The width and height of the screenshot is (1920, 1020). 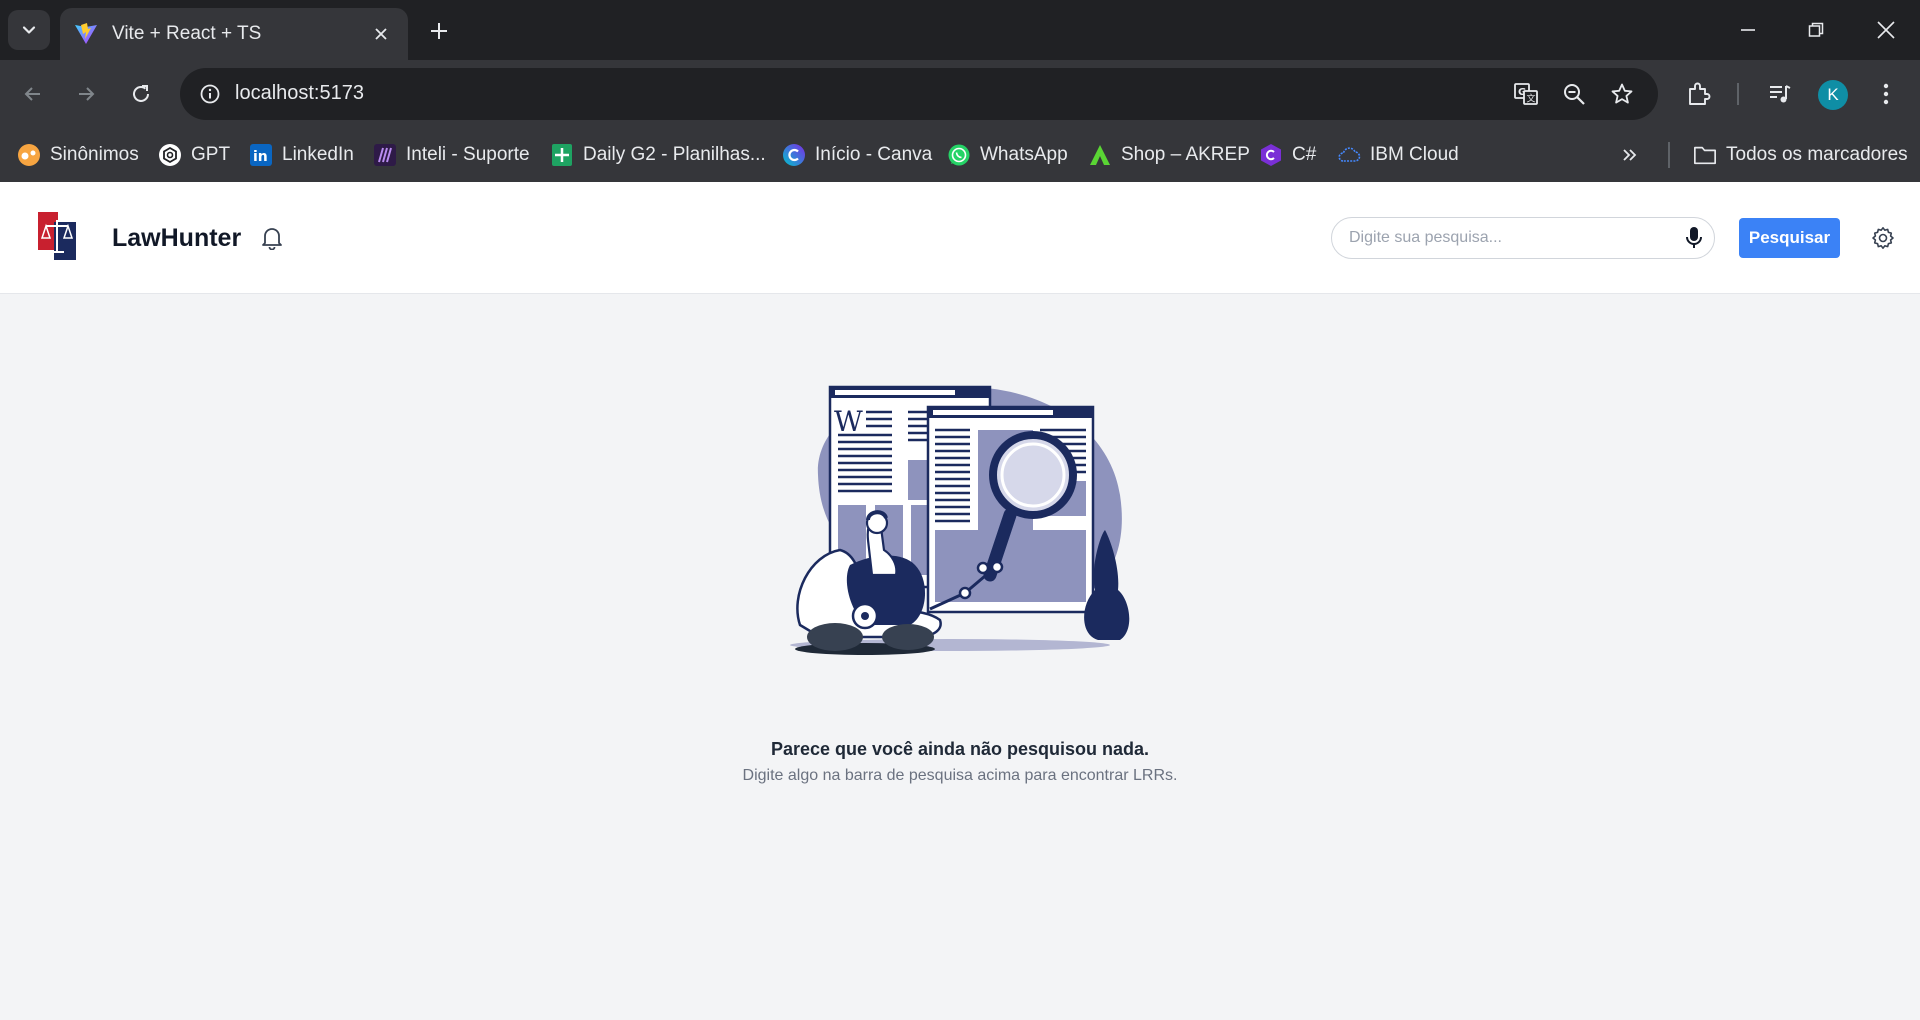 I want to click on forward-button, so click(x=86, y=94).